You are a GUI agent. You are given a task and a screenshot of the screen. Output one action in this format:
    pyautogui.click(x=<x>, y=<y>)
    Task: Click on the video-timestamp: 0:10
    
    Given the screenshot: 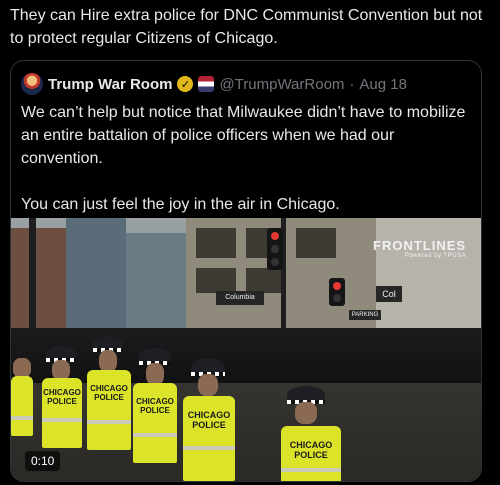 What is the action you would take?
    pyautogui.click(x=43, y=461)
    